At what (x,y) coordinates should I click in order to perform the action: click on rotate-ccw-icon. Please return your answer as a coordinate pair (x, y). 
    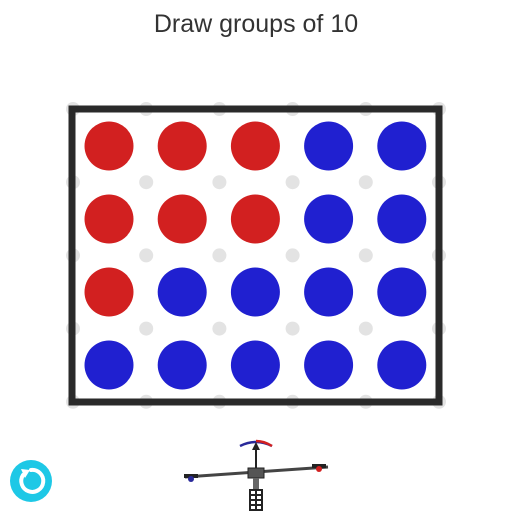
    Looking at the image, I should click on (32, 480).